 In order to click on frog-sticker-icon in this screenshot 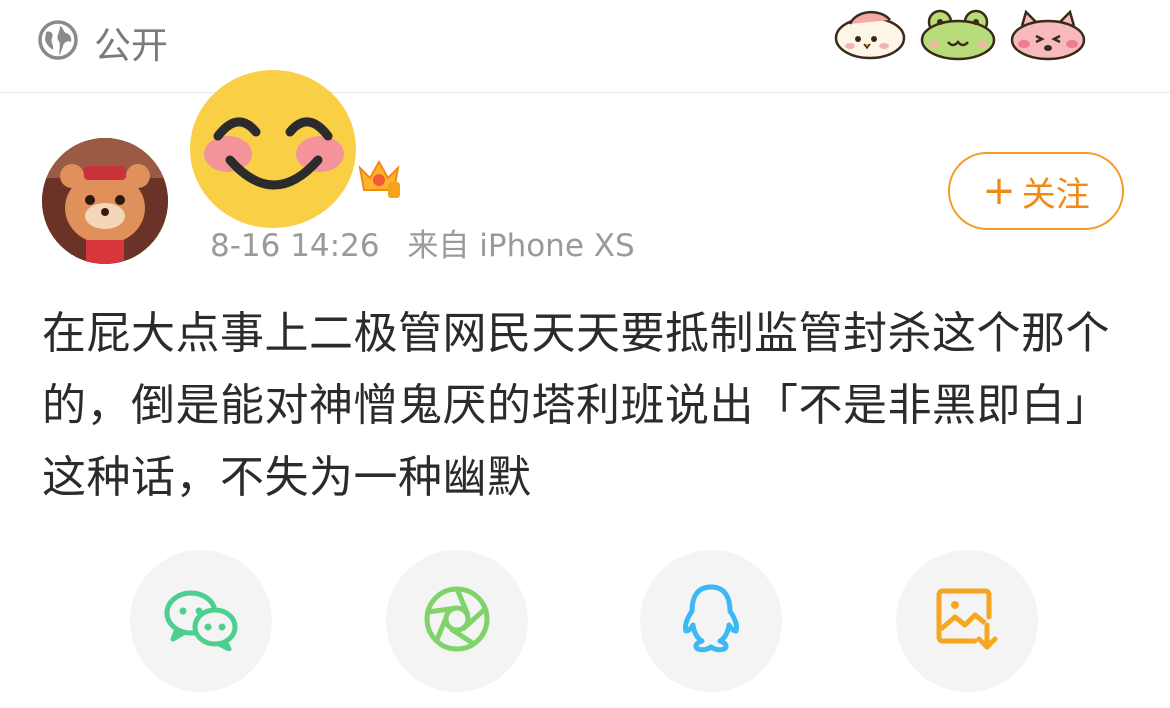, I will do `click(959, 36)`.